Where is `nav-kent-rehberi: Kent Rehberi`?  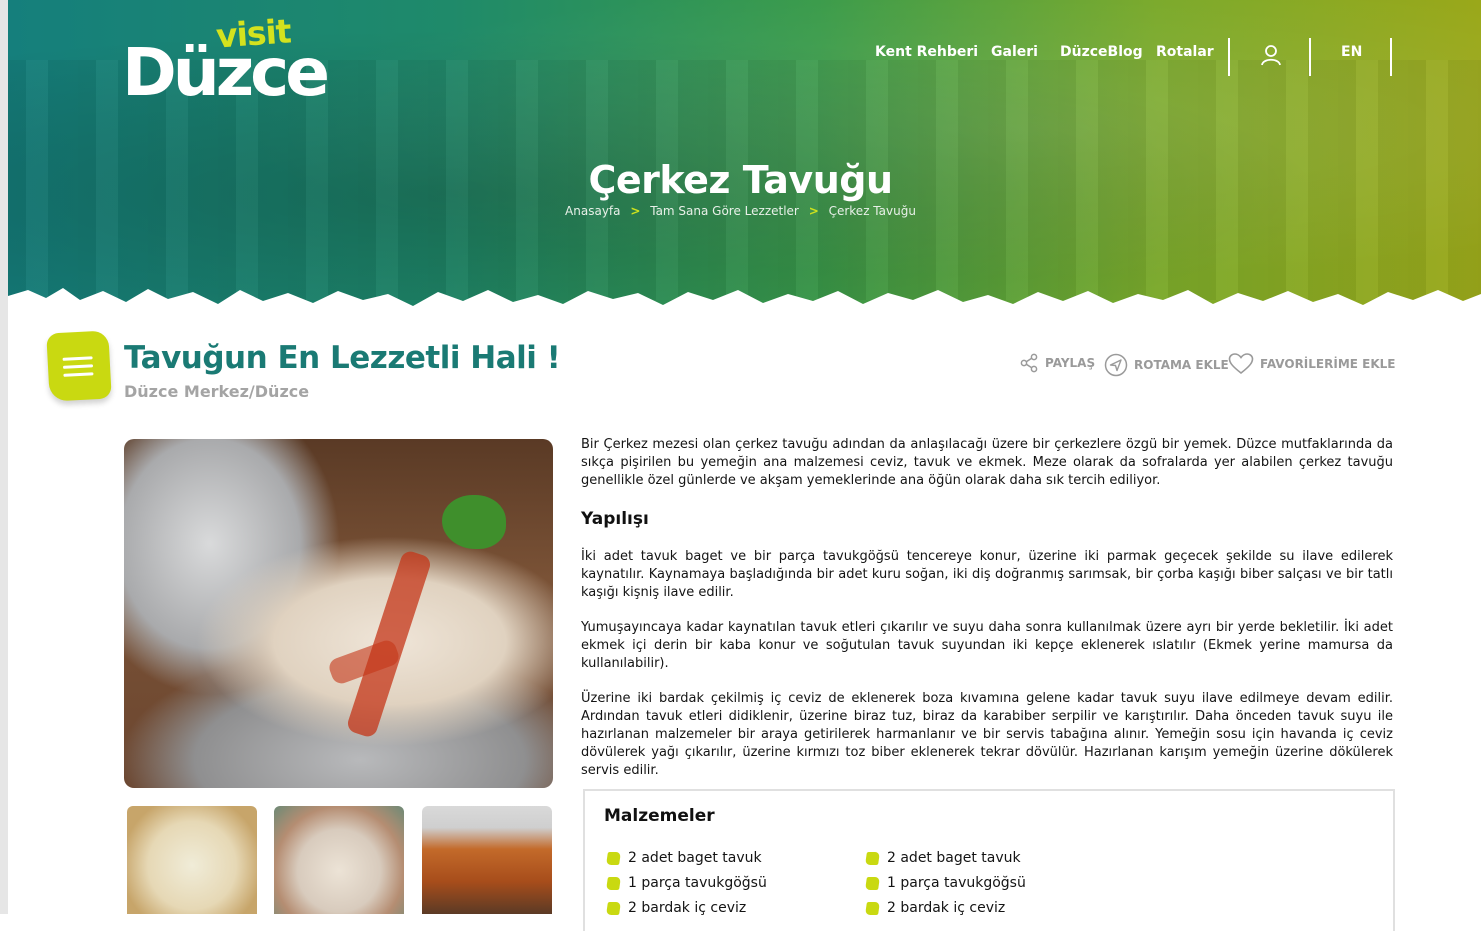
nav-kent-rehberi: Kent Rehberi is located at coordinates (926, 52).